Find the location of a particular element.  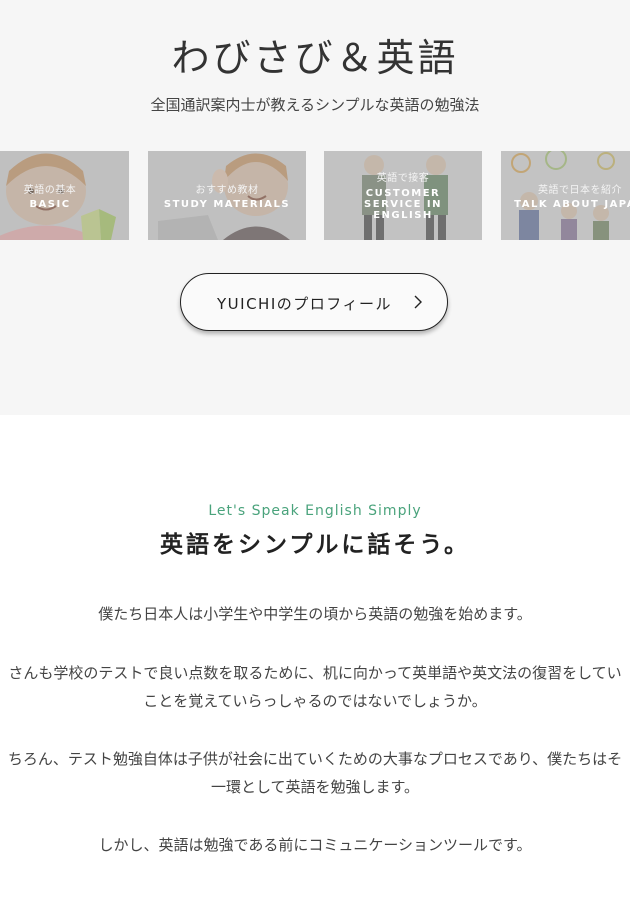

section-eyebrow: Let's Speak English Simply is located at coordinates (315, 511).